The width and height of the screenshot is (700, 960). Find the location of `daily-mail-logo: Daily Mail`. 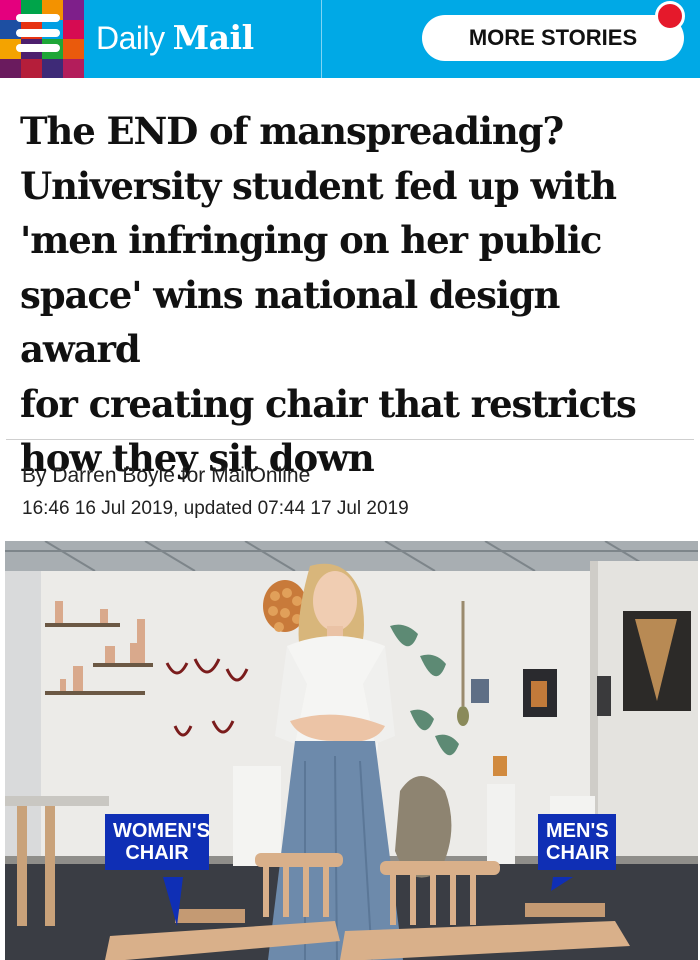

daily-mail-logo: Daily Mail is located at coordinates (175, 38).